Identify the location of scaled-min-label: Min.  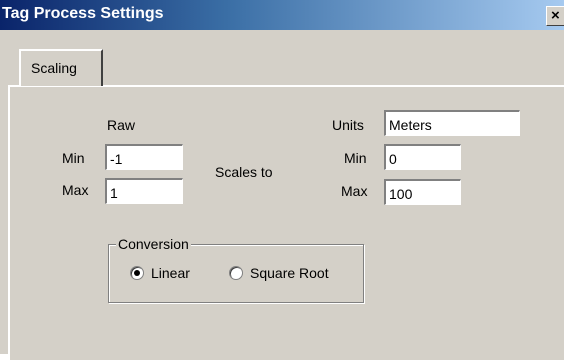
(355, 158).